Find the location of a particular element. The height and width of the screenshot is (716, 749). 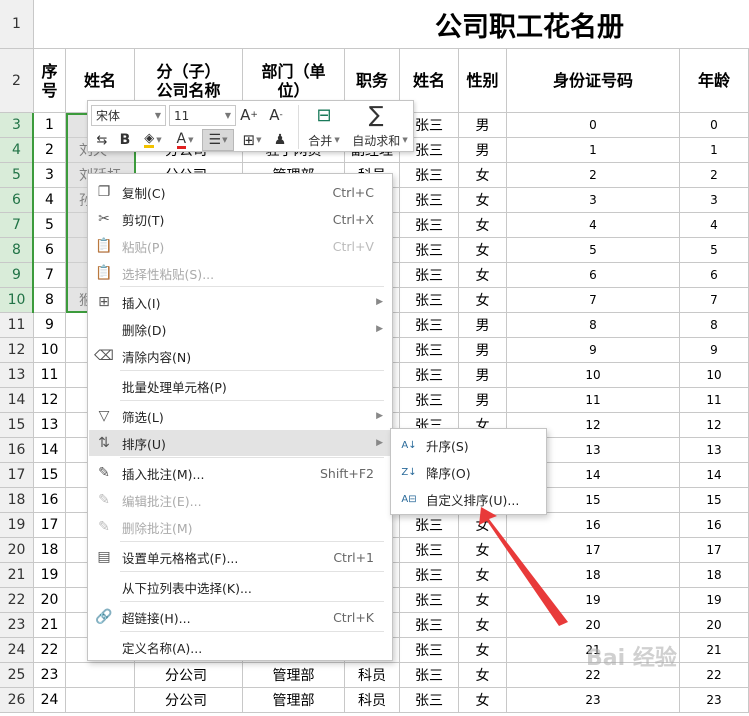

annotation-arrow-shape is located at coordinates (523, 566).